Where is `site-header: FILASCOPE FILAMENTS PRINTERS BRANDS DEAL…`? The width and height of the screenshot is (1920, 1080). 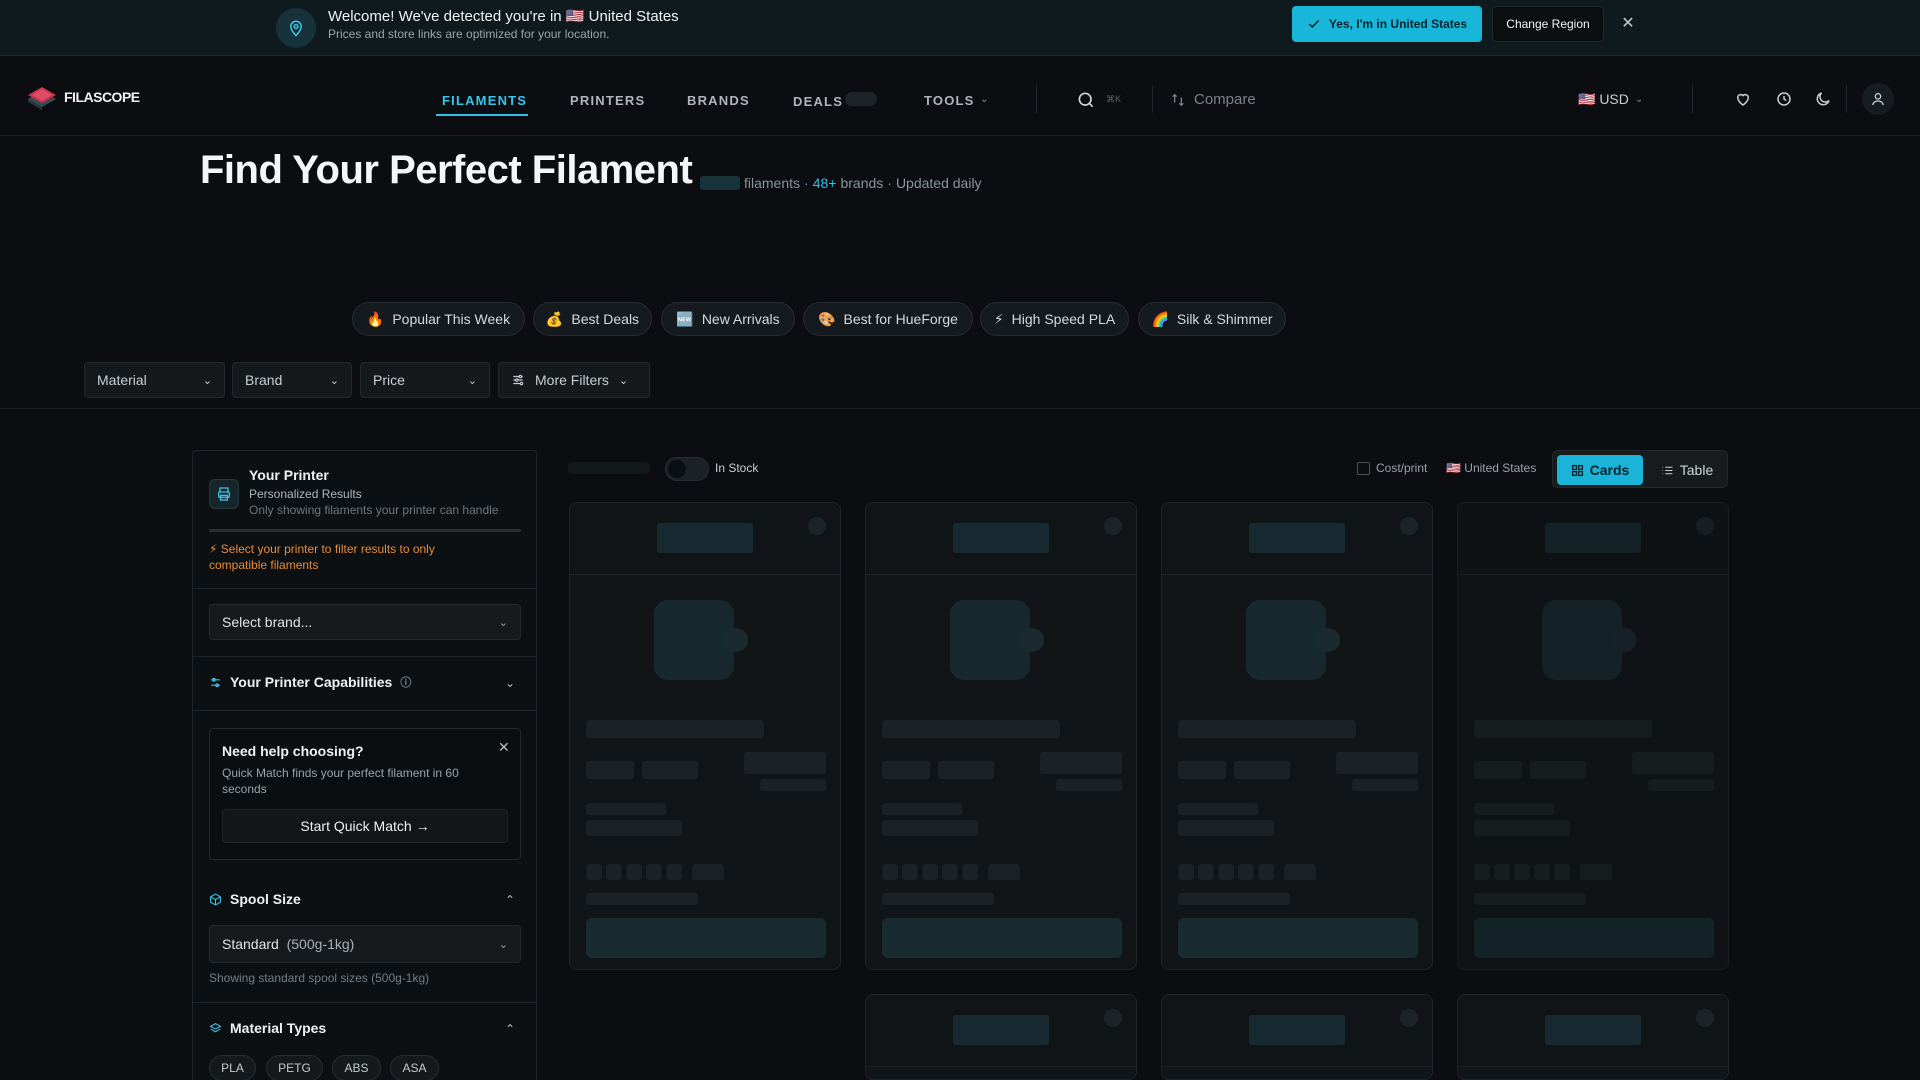 site-header: FILASCOPE FILAMENTS PRINTERS BRANDS DEAL… is located at coordinates (960, 96).